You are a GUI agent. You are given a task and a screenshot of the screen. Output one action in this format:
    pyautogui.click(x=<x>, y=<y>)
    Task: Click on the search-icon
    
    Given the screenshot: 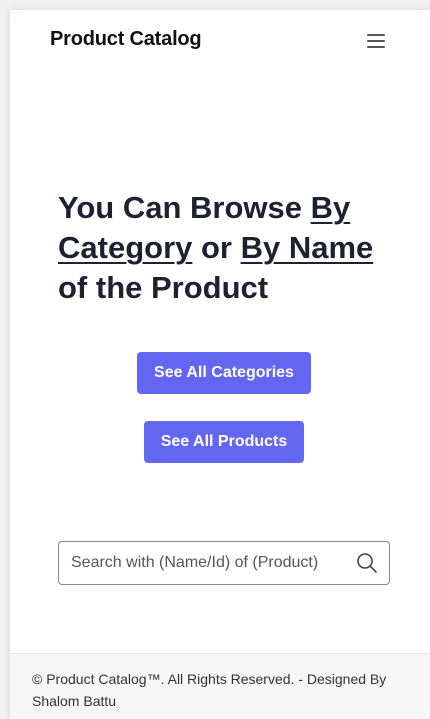 What is the action you would take?
    pyautogui.click(x=367, y=563)
    